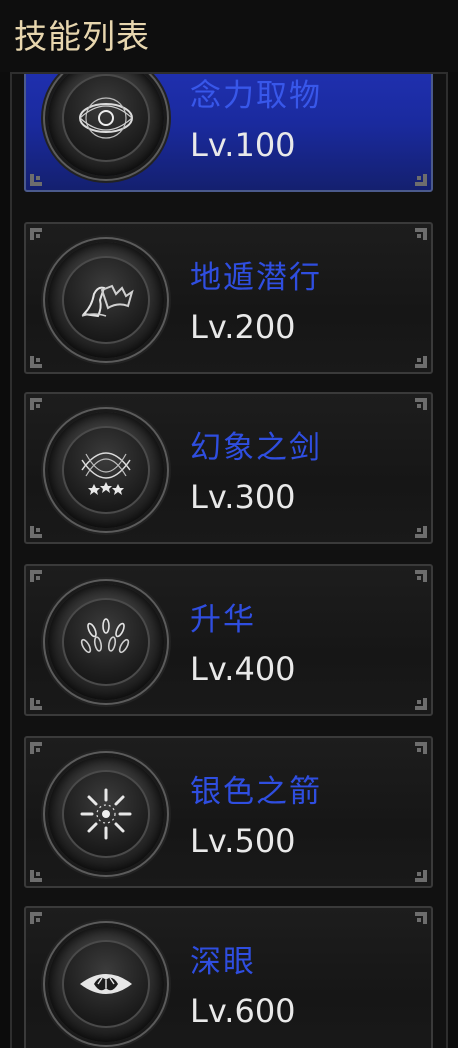 The height and width of the screenshot is (1048, 458). I want to click on skill-row-shenghua: 升华 Lv.400, so click(228, 640).